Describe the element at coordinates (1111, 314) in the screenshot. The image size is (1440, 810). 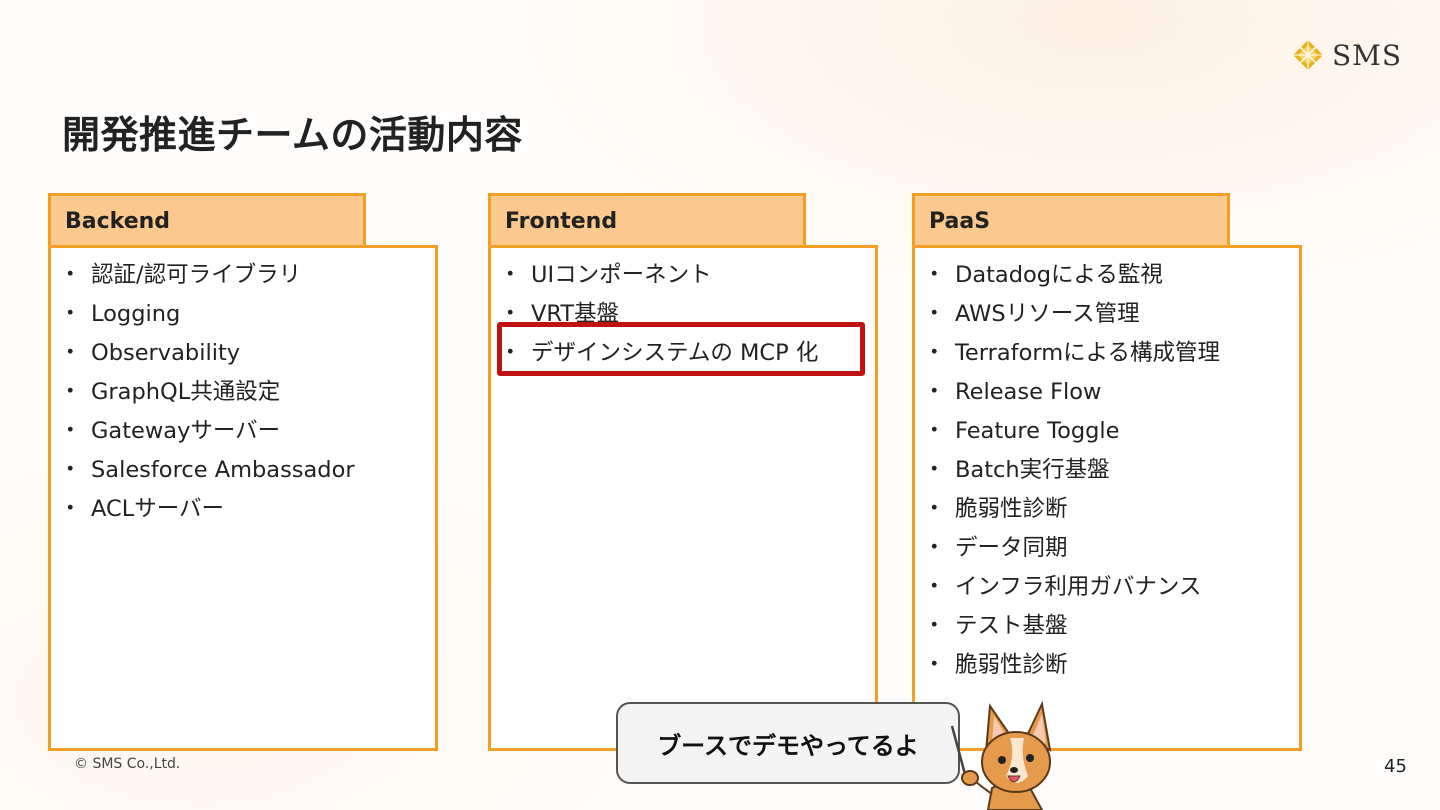
I see `list-item: AWSリソース管理` at that location.